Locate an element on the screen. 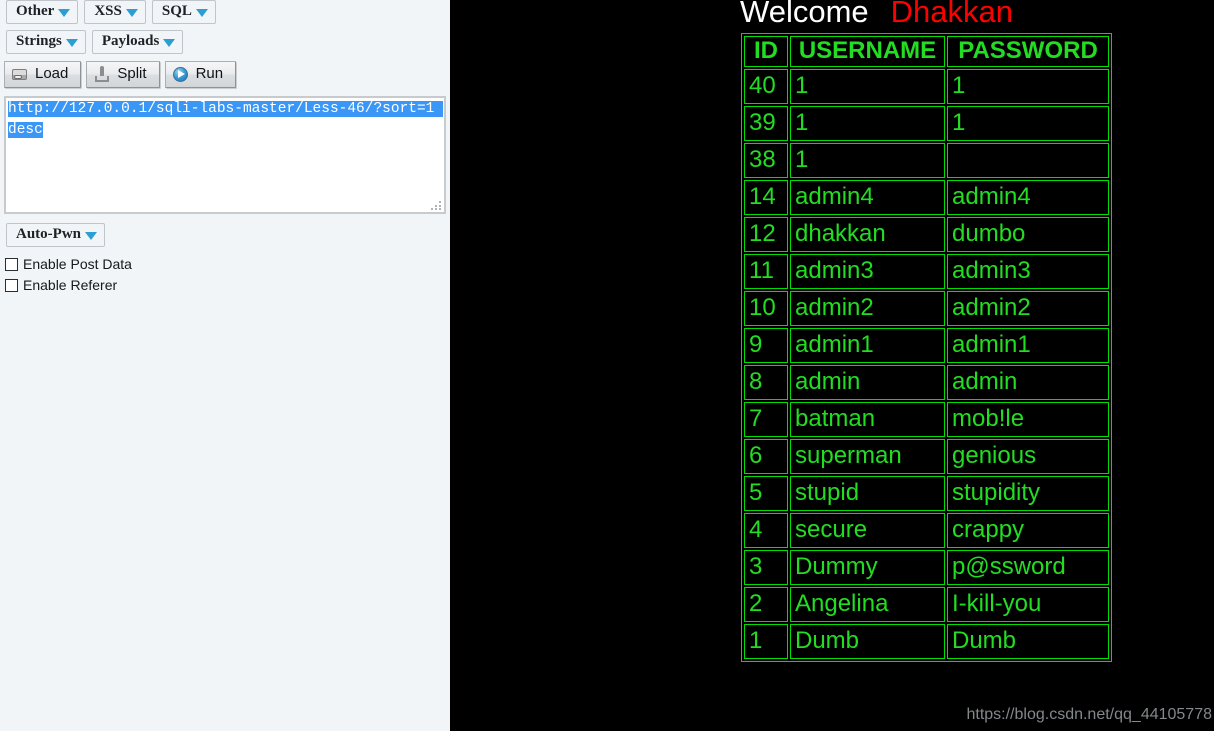  cell-password: admin1 is located at coordinates (1028, 345).